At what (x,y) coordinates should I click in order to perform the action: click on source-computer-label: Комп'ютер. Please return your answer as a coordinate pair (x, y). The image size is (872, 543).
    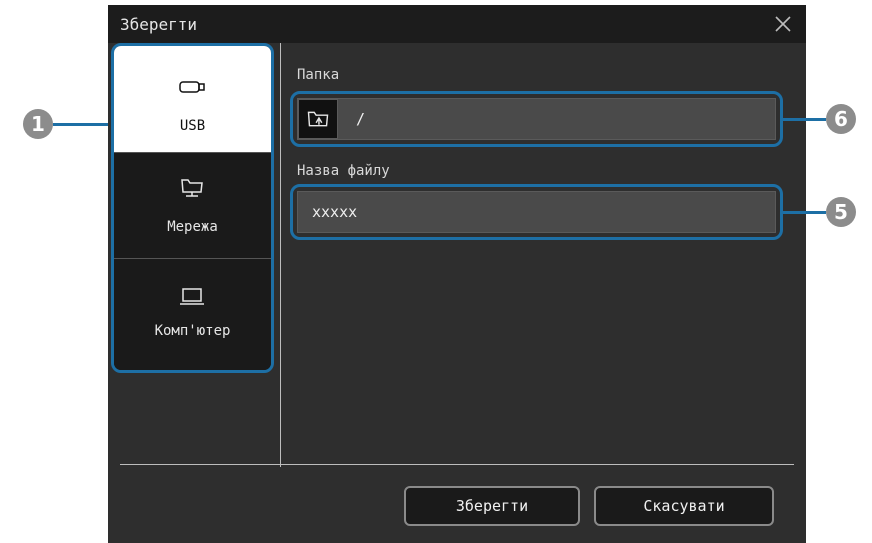
    Looking at the image, I should click on (192, 331).